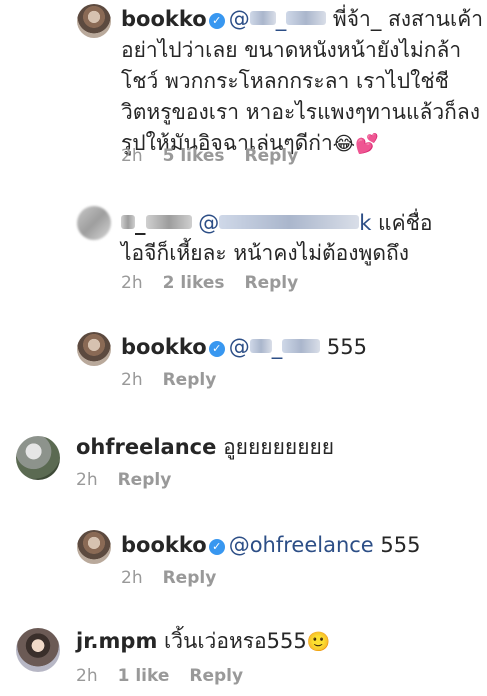 The width and height of the screenshot is (487, 696). What do you see at coordinates (144, 676) in the screenshot?
I see `likes-count: 1 like` at bounding box center [144, 676].